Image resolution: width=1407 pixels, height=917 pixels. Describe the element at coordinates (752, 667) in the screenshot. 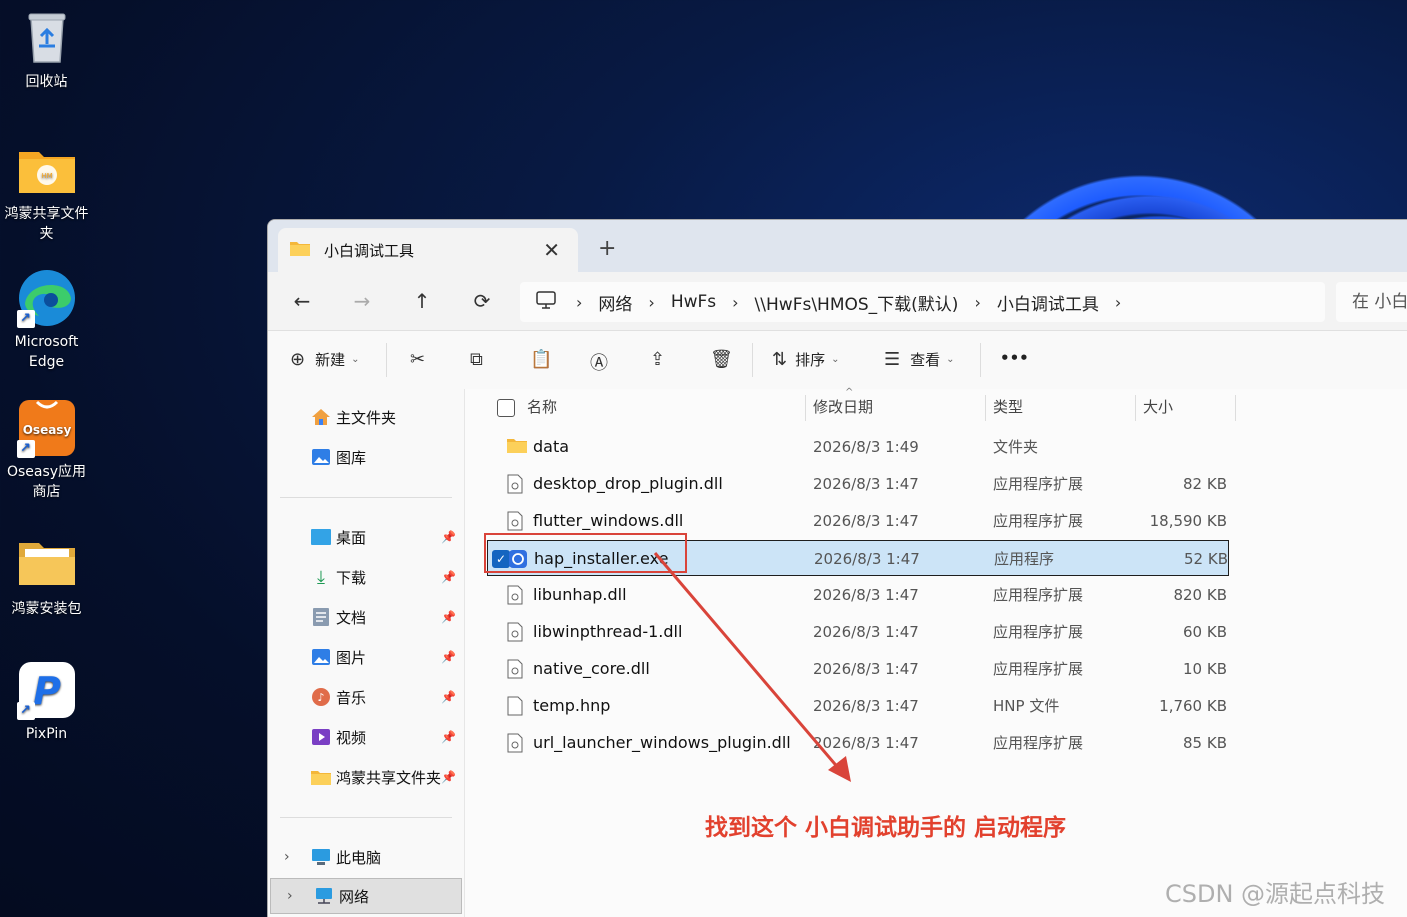

I see `annotation-arrow` at that location.